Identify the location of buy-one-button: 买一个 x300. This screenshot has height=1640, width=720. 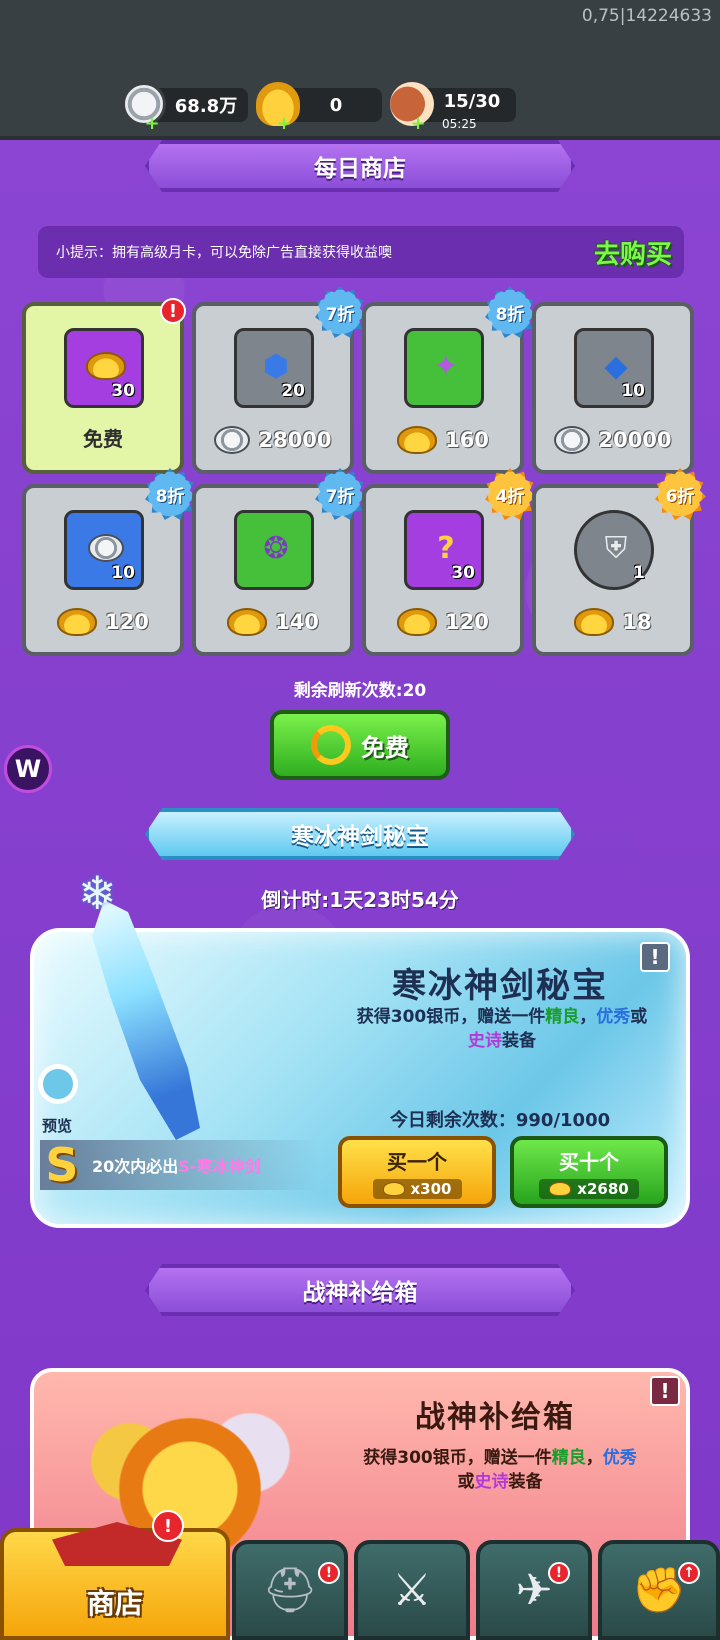
(417, 1172).